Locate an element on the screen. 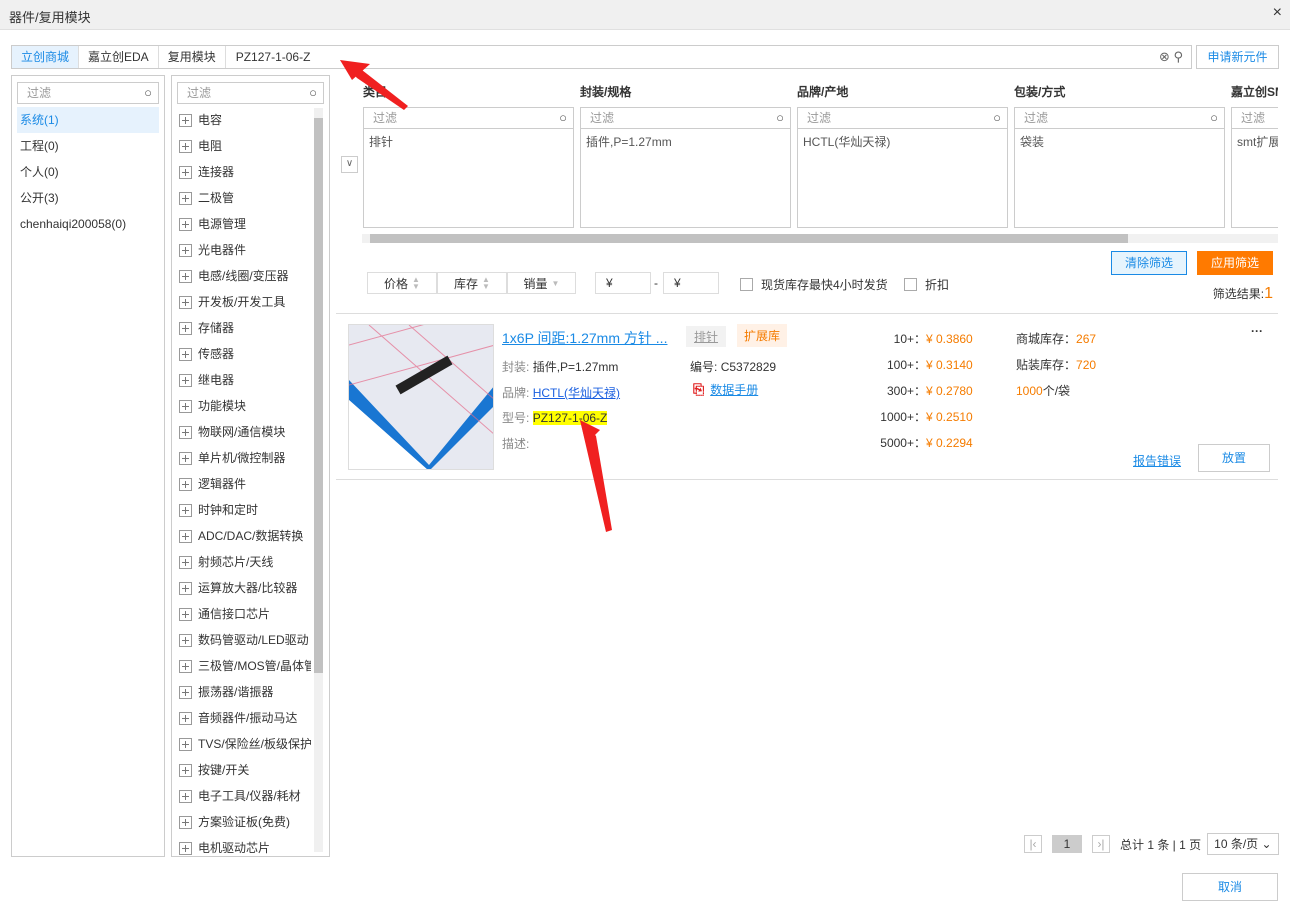 This screenshot has height=912, width=1290. category-item: 电感/线圈/变压器 is located at coordinates (244, 276).